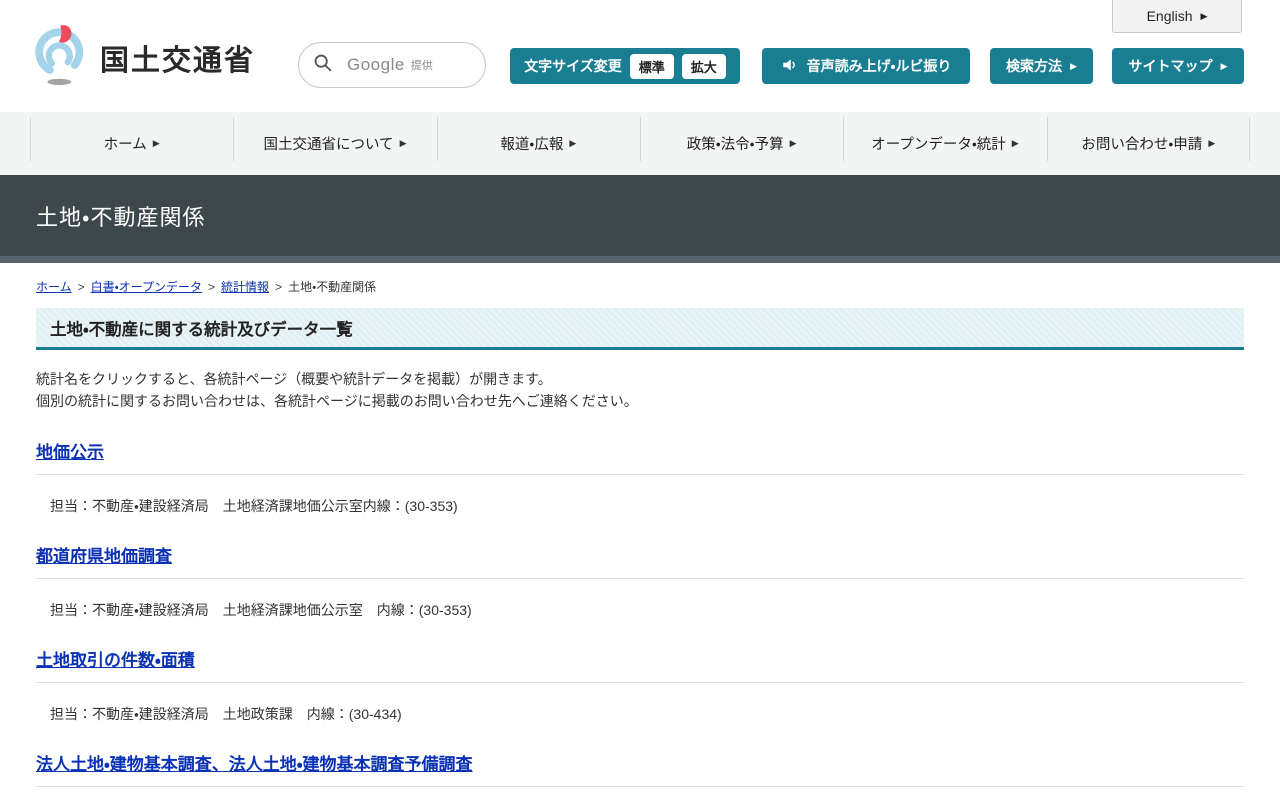  What do you see at coordinates (115, 658) in the screenshot?
I see `stat-link-tochi-torihiki: 土地取引の件数・面積` at bounding box center [115, 658].